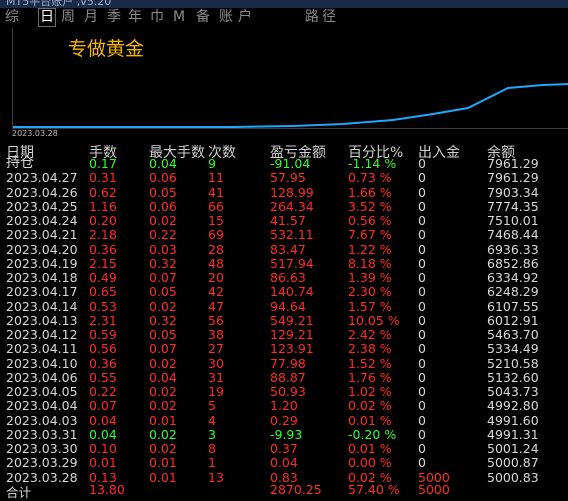  Describe the element at coordinates (284, 221) in the screenshot. I see `table-row: 2023.04.24 0.20 0.02 15 41.57 0.56 % 0 7510.01` at that location.